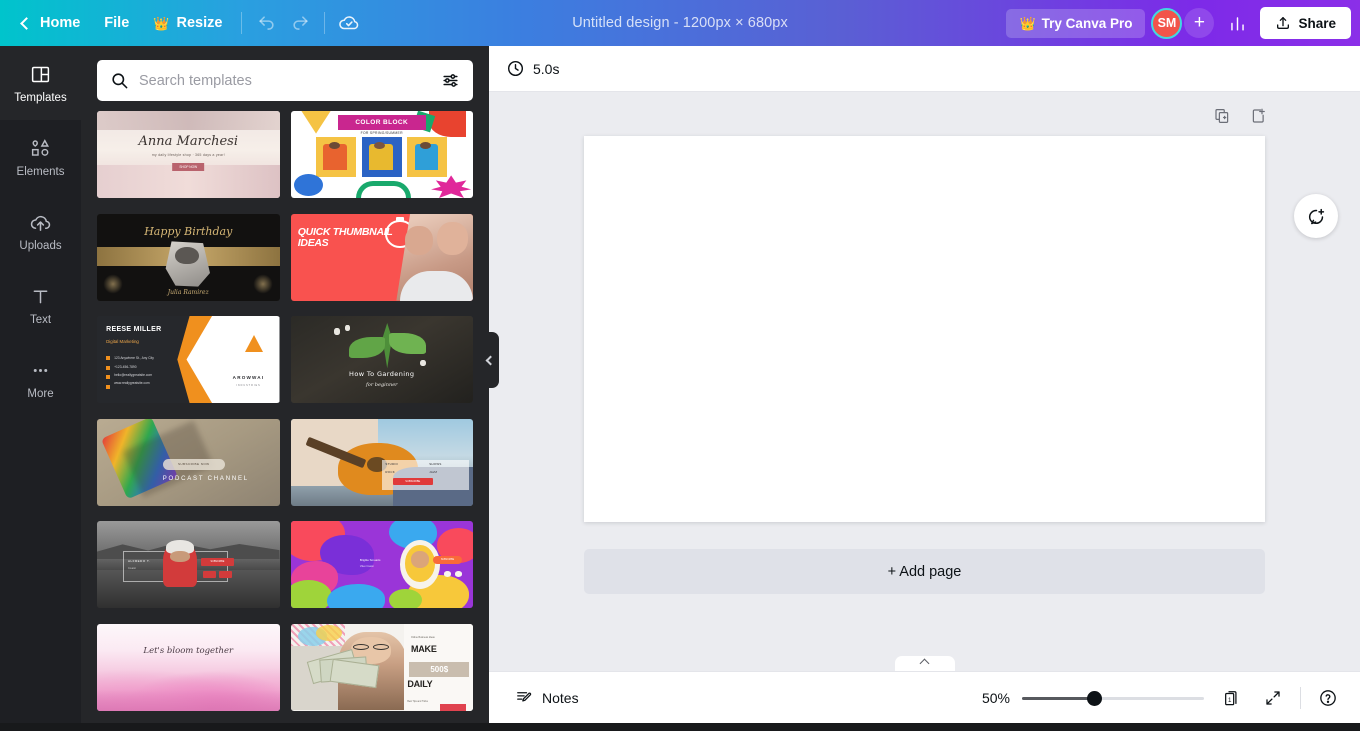  I want to click on chevron-up-icon, so click(924, 663).